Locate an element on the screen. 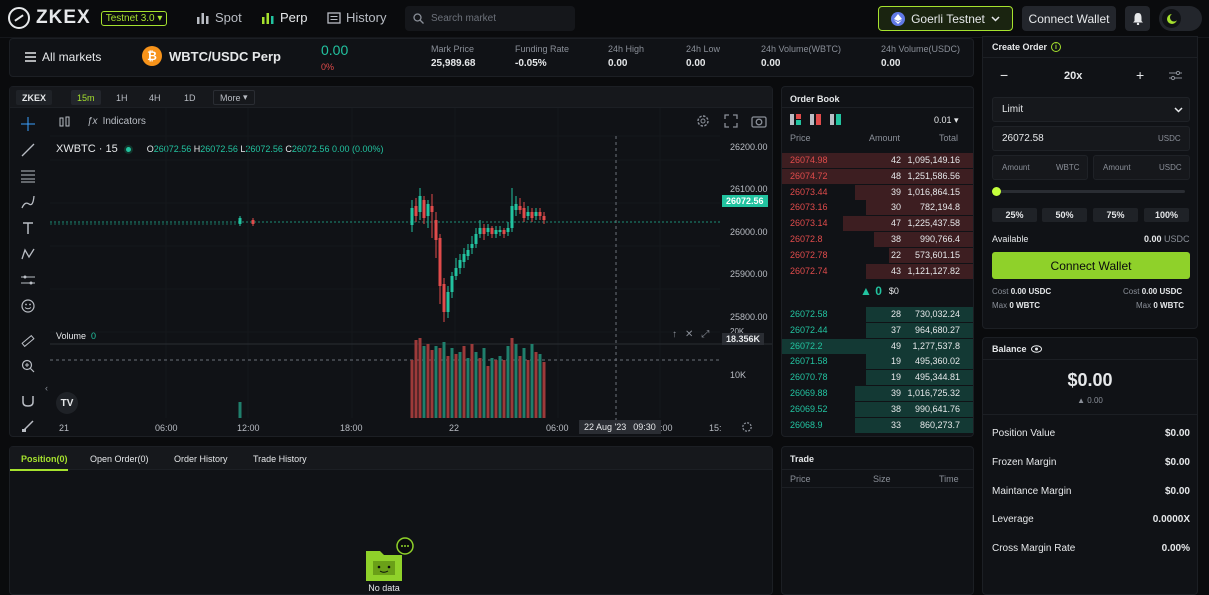  market-pair: ₿ WBTC/USDC Perp is located at coordinates (211, 56).